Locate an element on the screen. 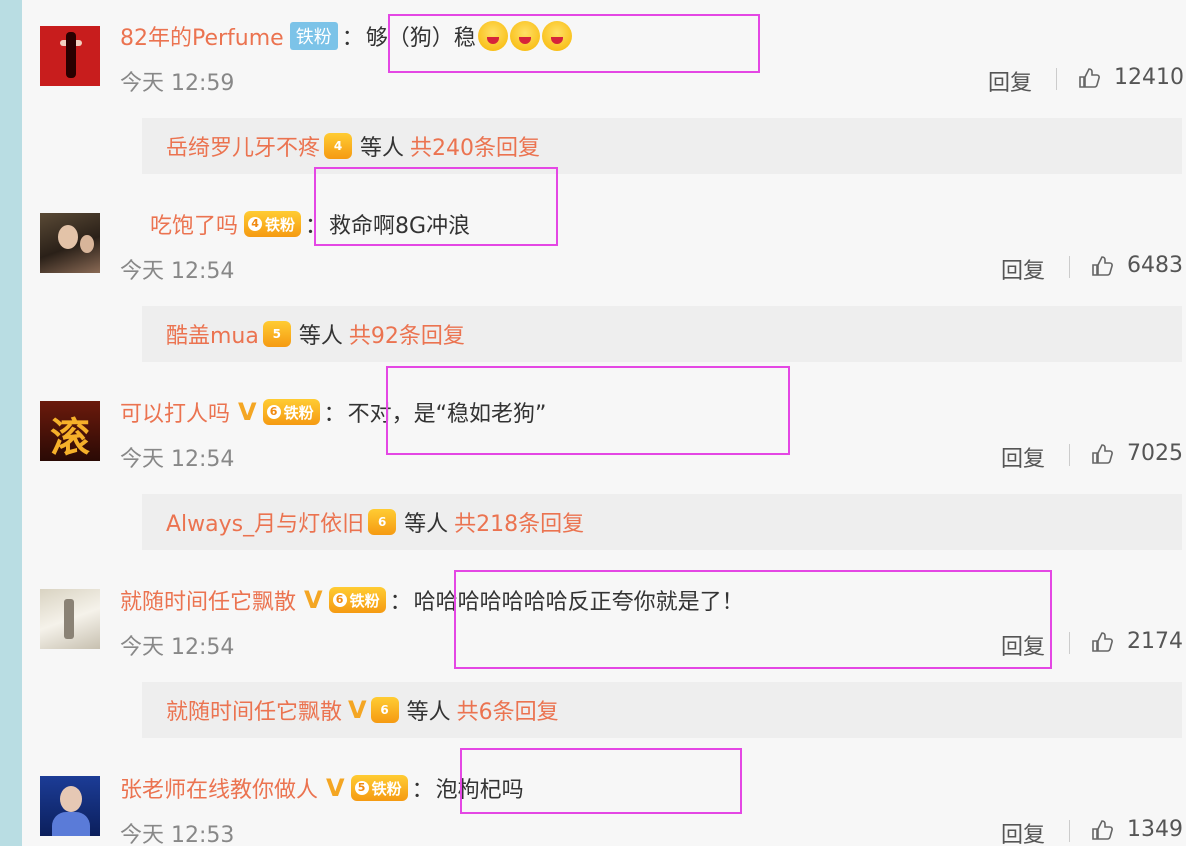  like-count: 7025 is located at coordinates (1155, 453).